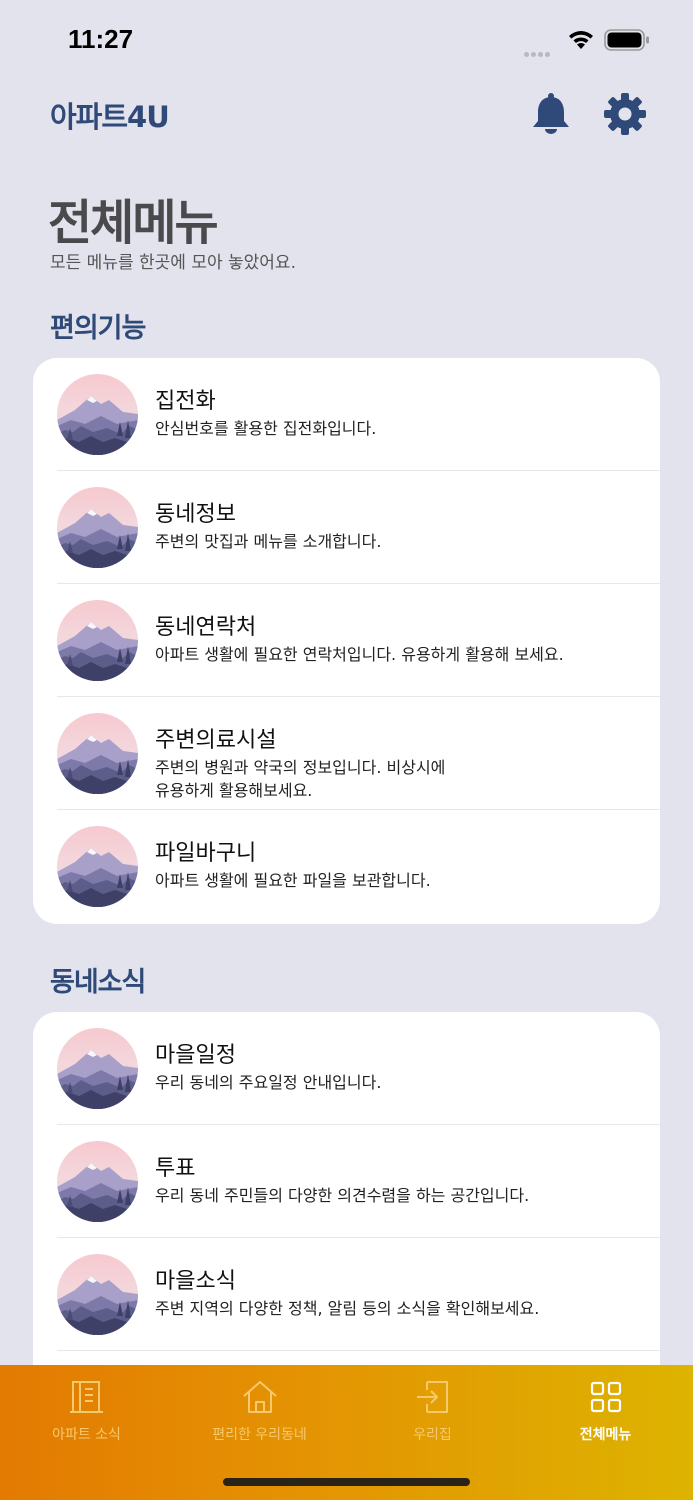 The height and width of the screenshot is (1500, 693). I want to click on menu-item-vote: 투표 우리 동네 주민들의 다양한 의견수렴을 하는 공간입니다., so click(346, 1181).